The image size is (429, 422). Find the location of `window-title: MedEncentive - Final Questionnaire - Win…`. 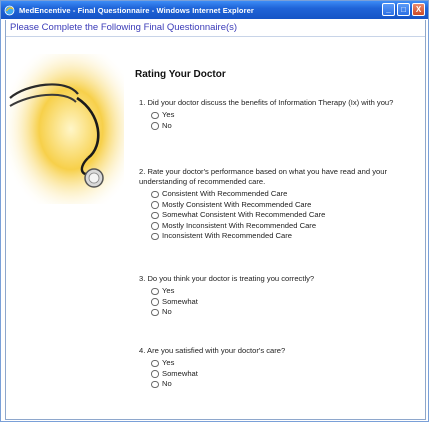

window-title: MedEncentive - Final Questionnaire - Win… is located at coordinates (136, 10).